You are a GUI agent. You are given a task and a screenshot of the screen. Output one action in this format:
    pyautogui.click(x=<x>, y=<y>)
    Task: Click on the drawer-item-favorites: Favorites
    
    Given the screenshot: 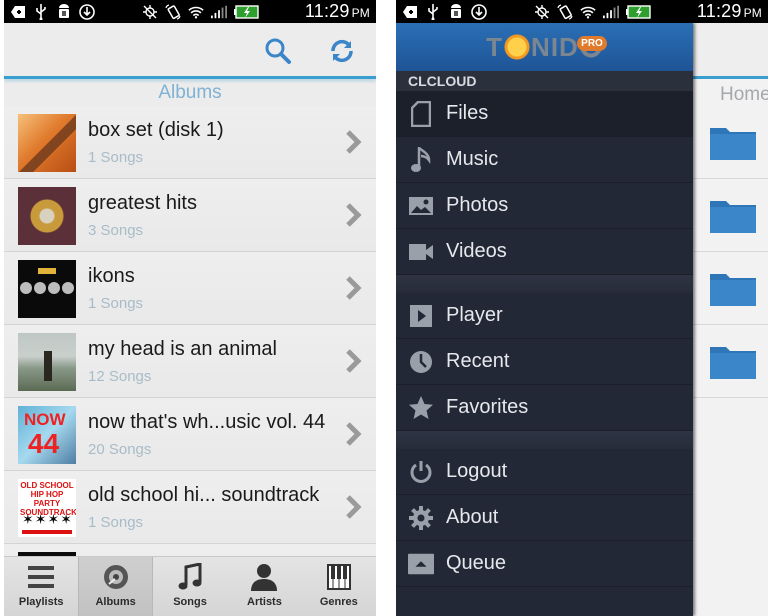 What is the action you would take?
    pyautogui.click(x=544, y=408)
    